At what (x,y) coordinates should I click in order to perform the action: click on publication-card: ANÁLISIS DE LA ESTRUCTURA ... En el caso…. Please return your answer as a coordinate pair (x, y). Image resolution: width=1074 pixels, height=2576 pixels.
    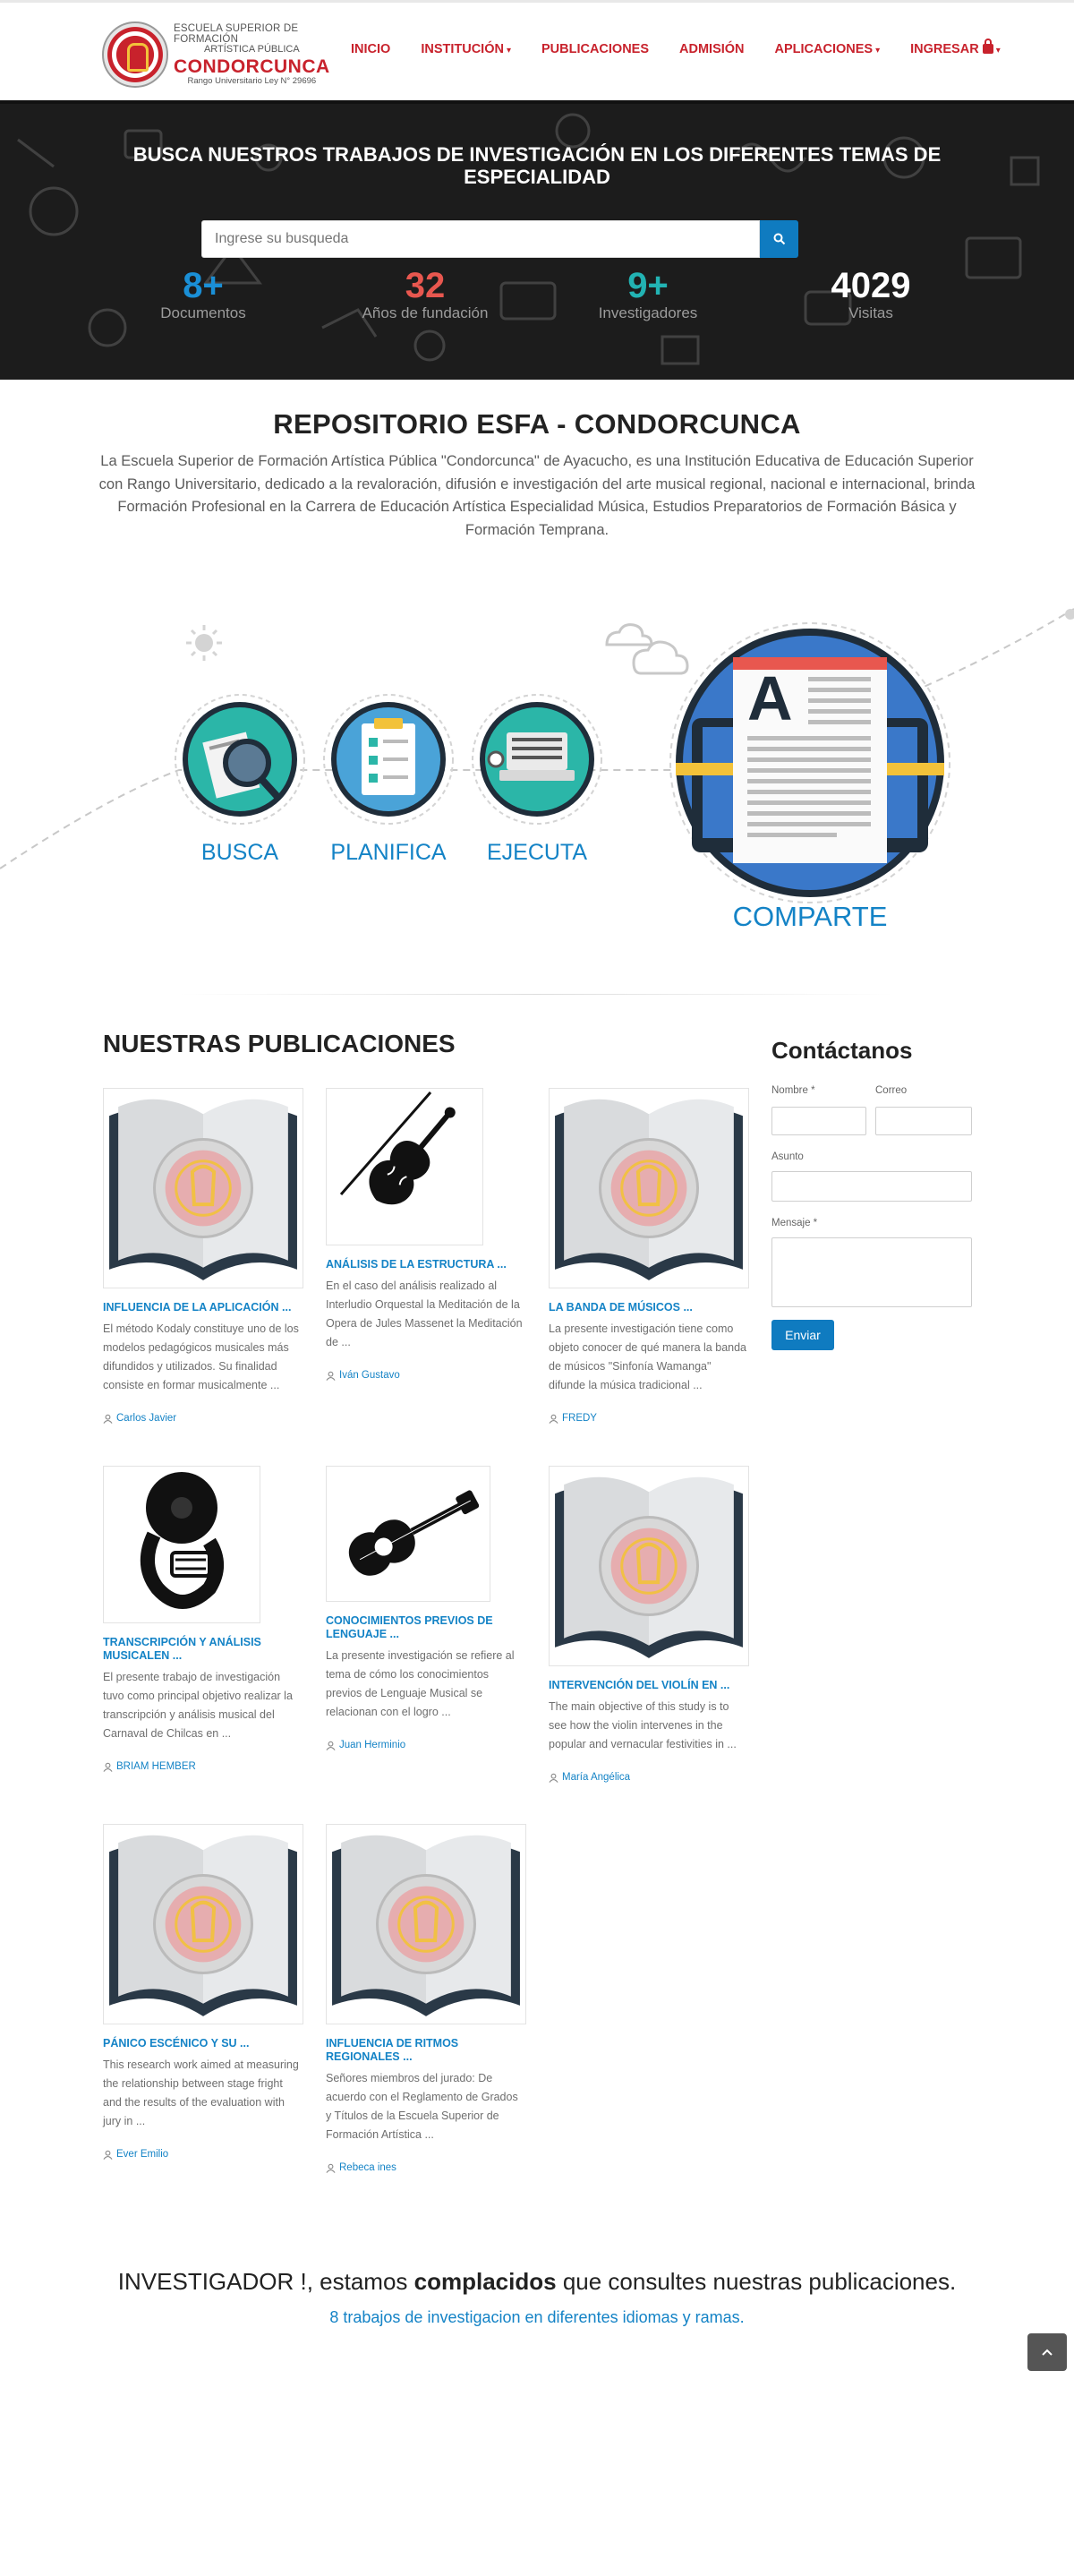
    Looking at the image, I should click on (426, 1234).